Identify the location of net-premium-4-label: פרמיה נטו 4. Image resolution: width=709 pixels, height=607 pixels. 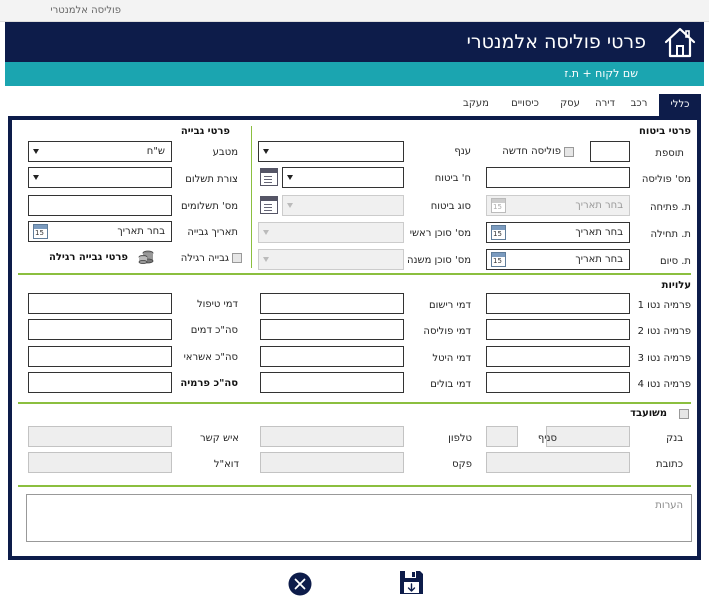
(664, 384).